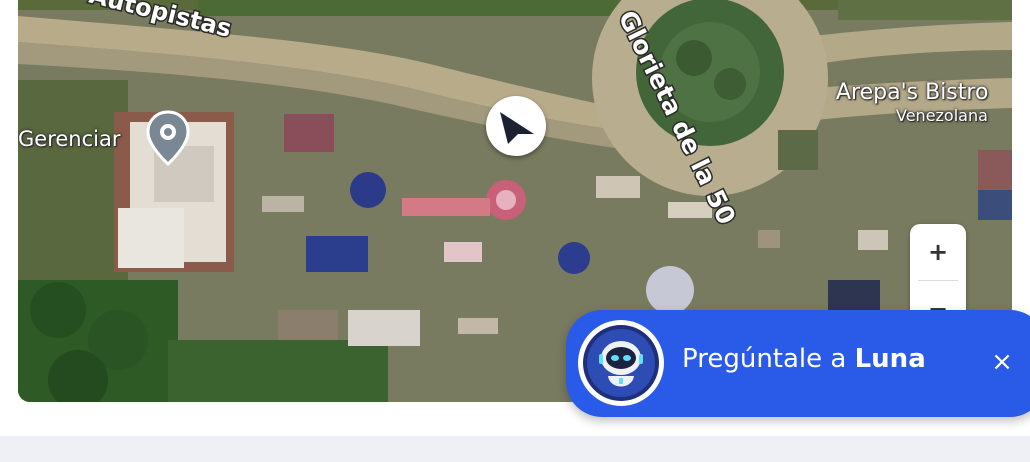 This screenshot has width=1030, height=462. I want to click on luna-prompt-text: Pregúntale a Luna, so click(804, 359).